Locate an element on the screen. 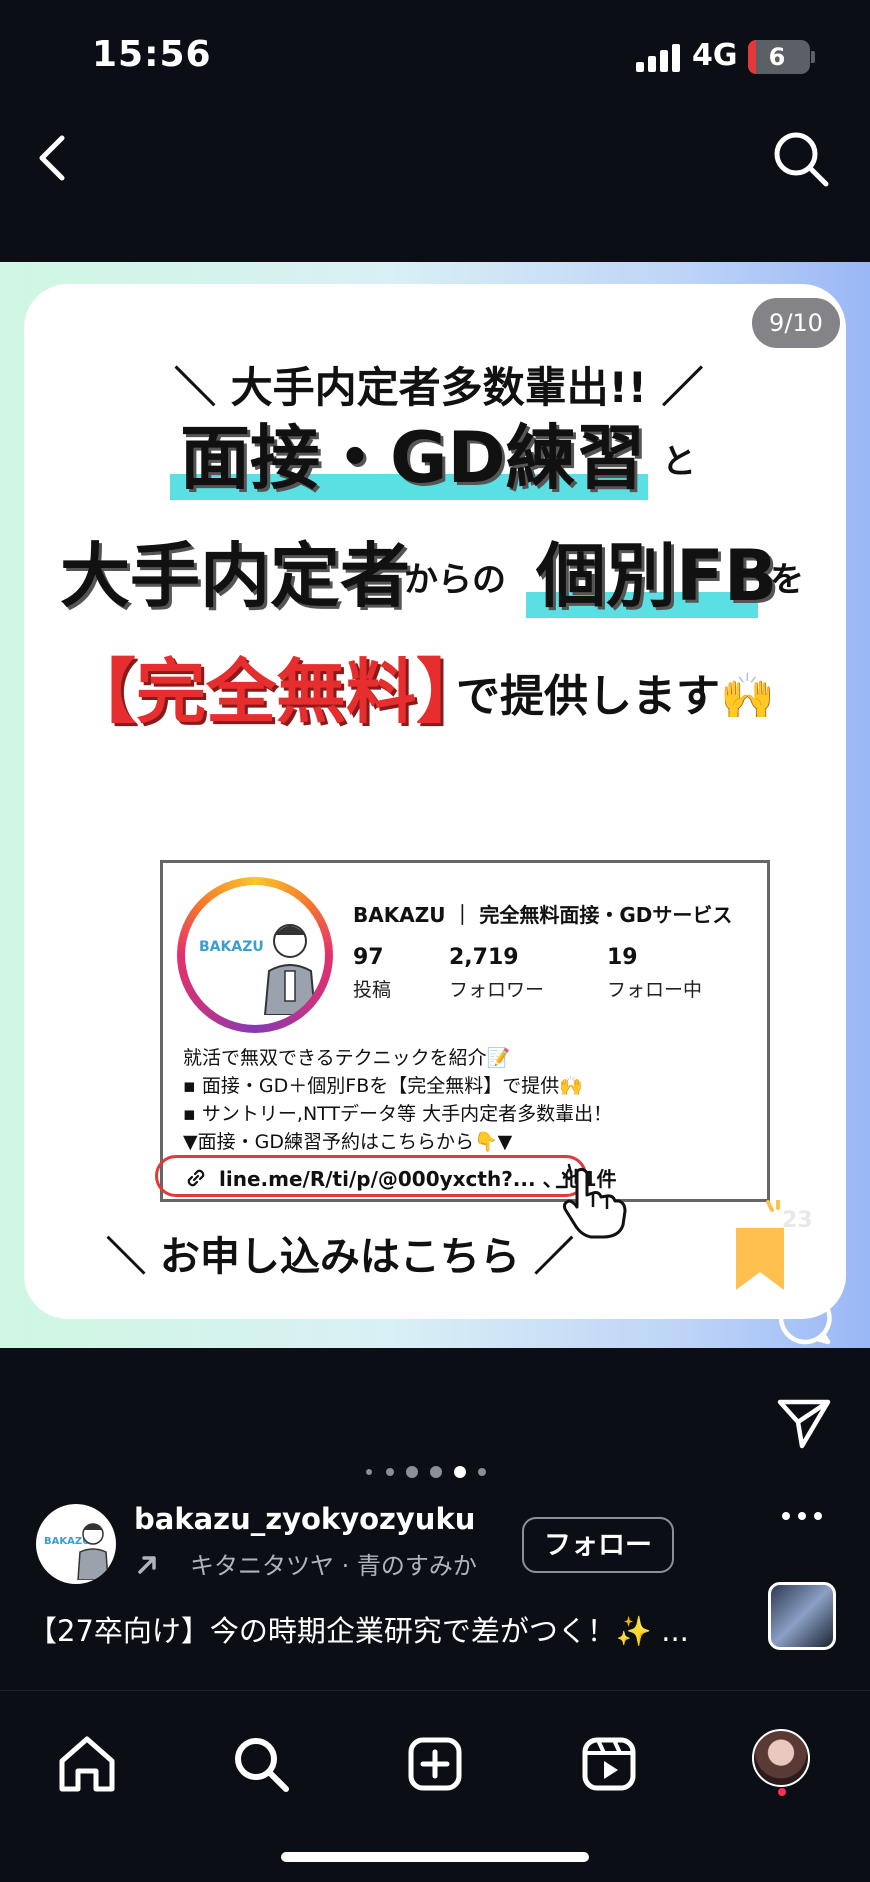 The width and height of the screenshot is (870, 1882). arrow-up-right-icon is located at coordinates (147, 1565).